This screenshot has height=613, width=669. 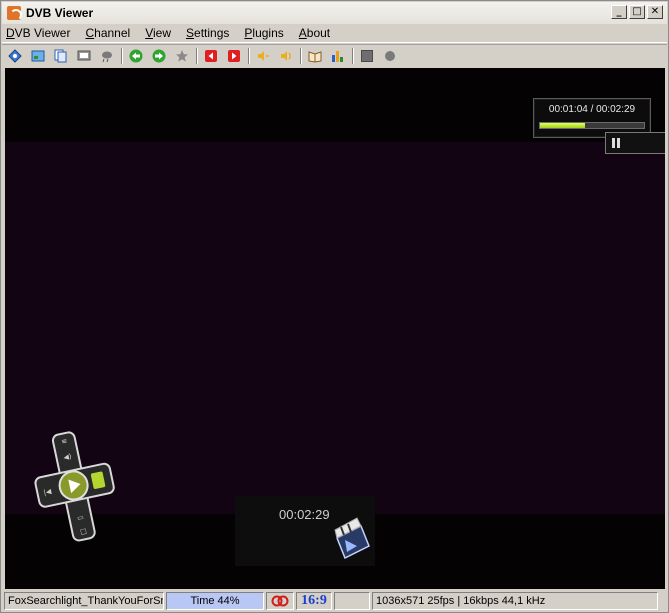 What do you see at coordinates (619, 12) in the screenshot?
I see `minimize-button: _` at bounding box center [619, 12].